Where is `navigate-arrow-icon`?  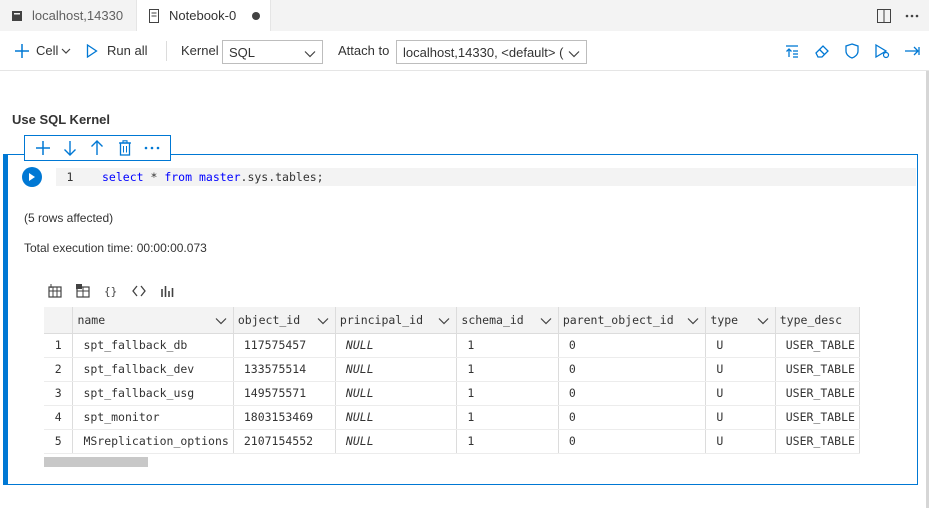
navigate-arrow-icon is located at coordinates (912, 51).